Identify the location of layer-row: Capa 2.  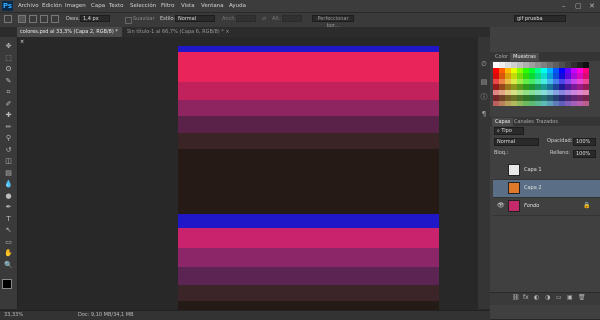
(546, 189).